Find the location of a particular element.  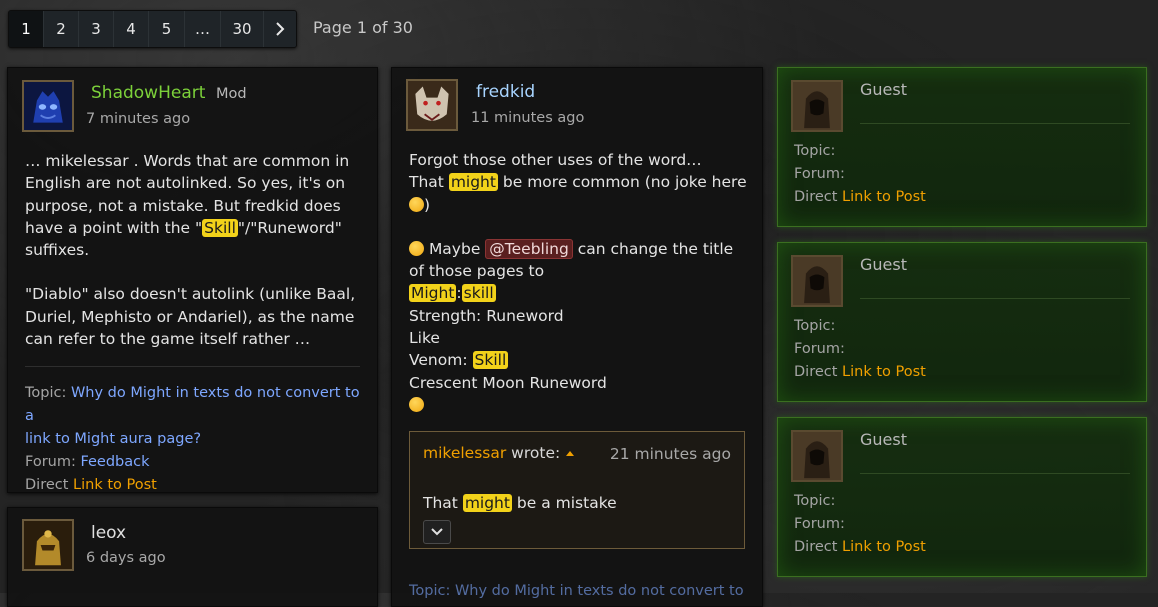

page-1-button: 1 is located at coordinates (26, 29).